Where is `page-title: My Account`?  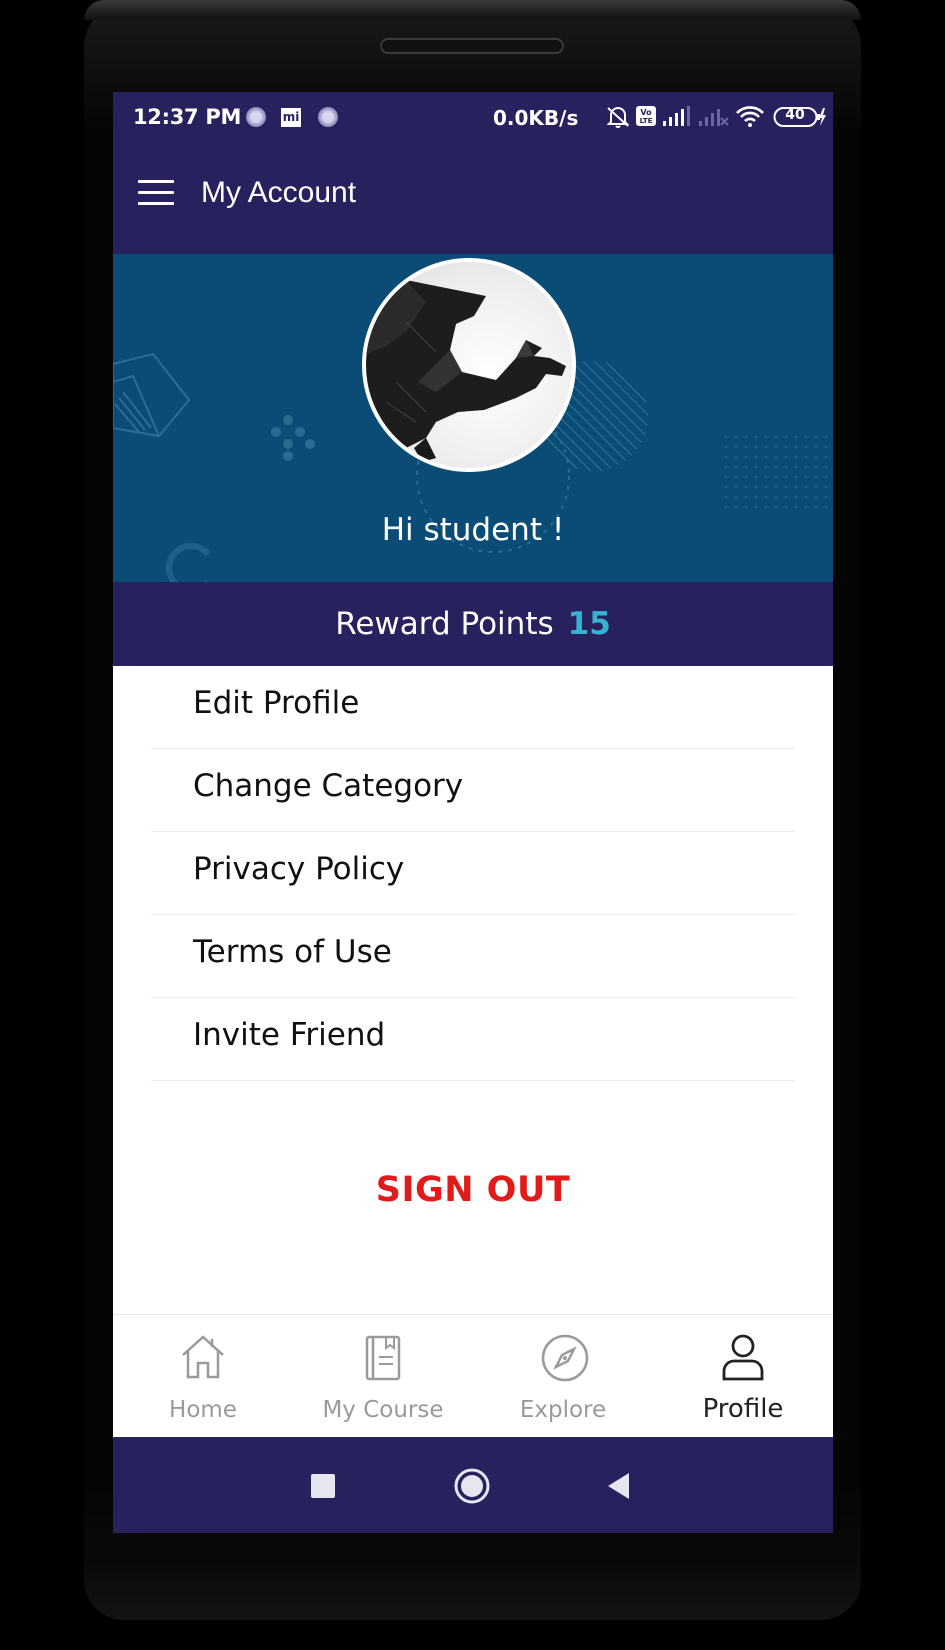 page-title: My Account is located at coordinates (279, 192).